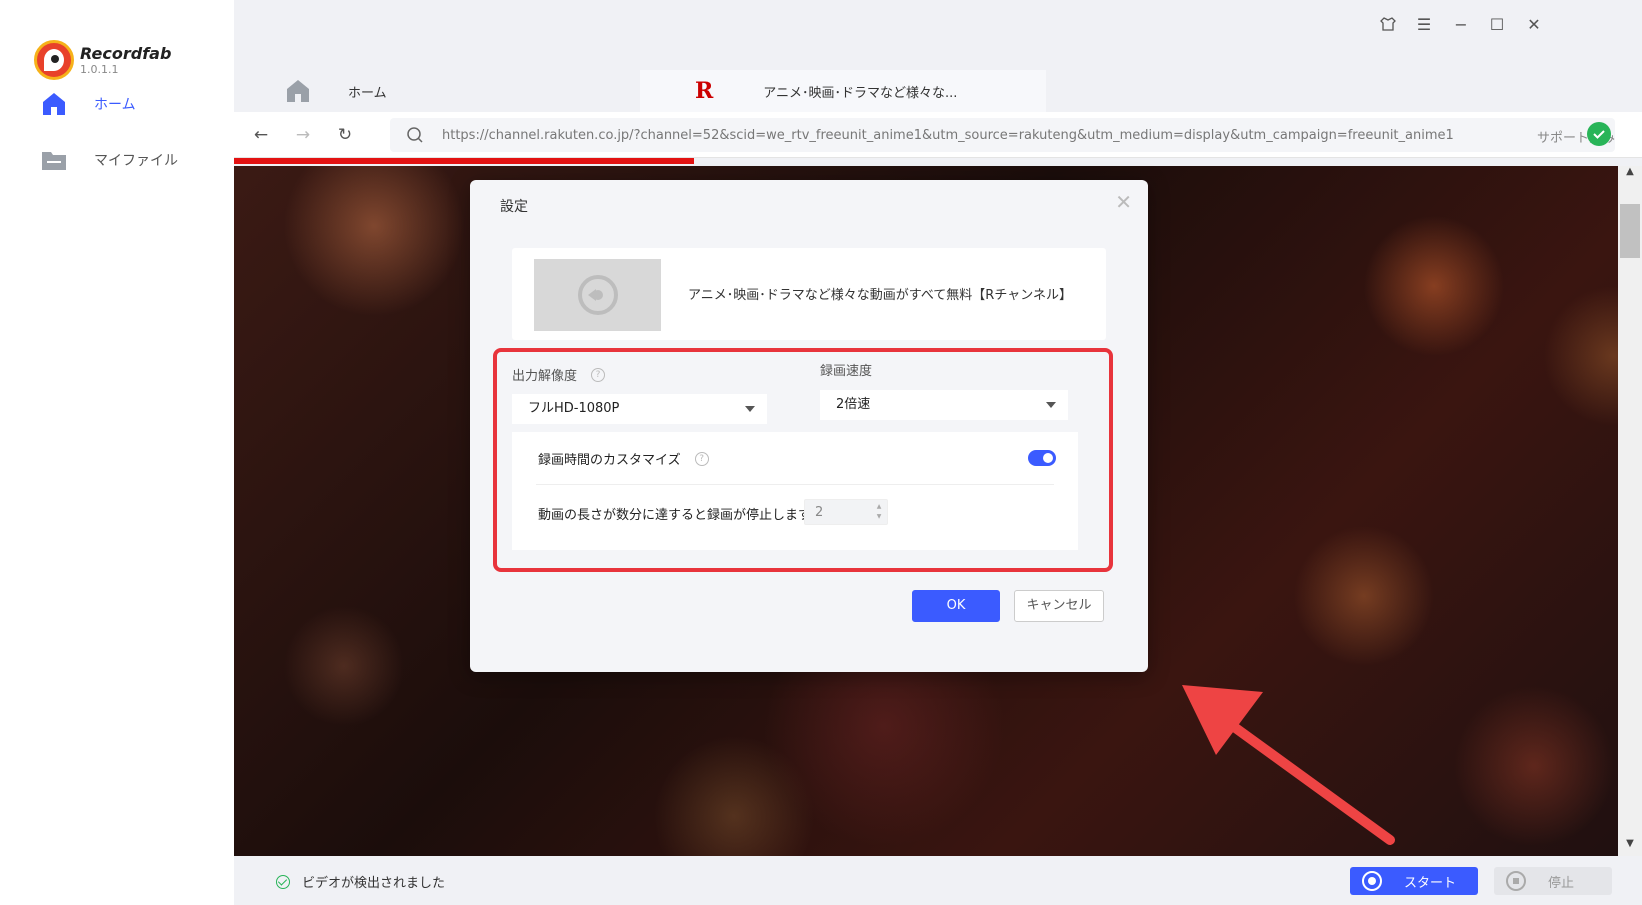  I want to click on dialog-title: 設定, so click(514, 207).